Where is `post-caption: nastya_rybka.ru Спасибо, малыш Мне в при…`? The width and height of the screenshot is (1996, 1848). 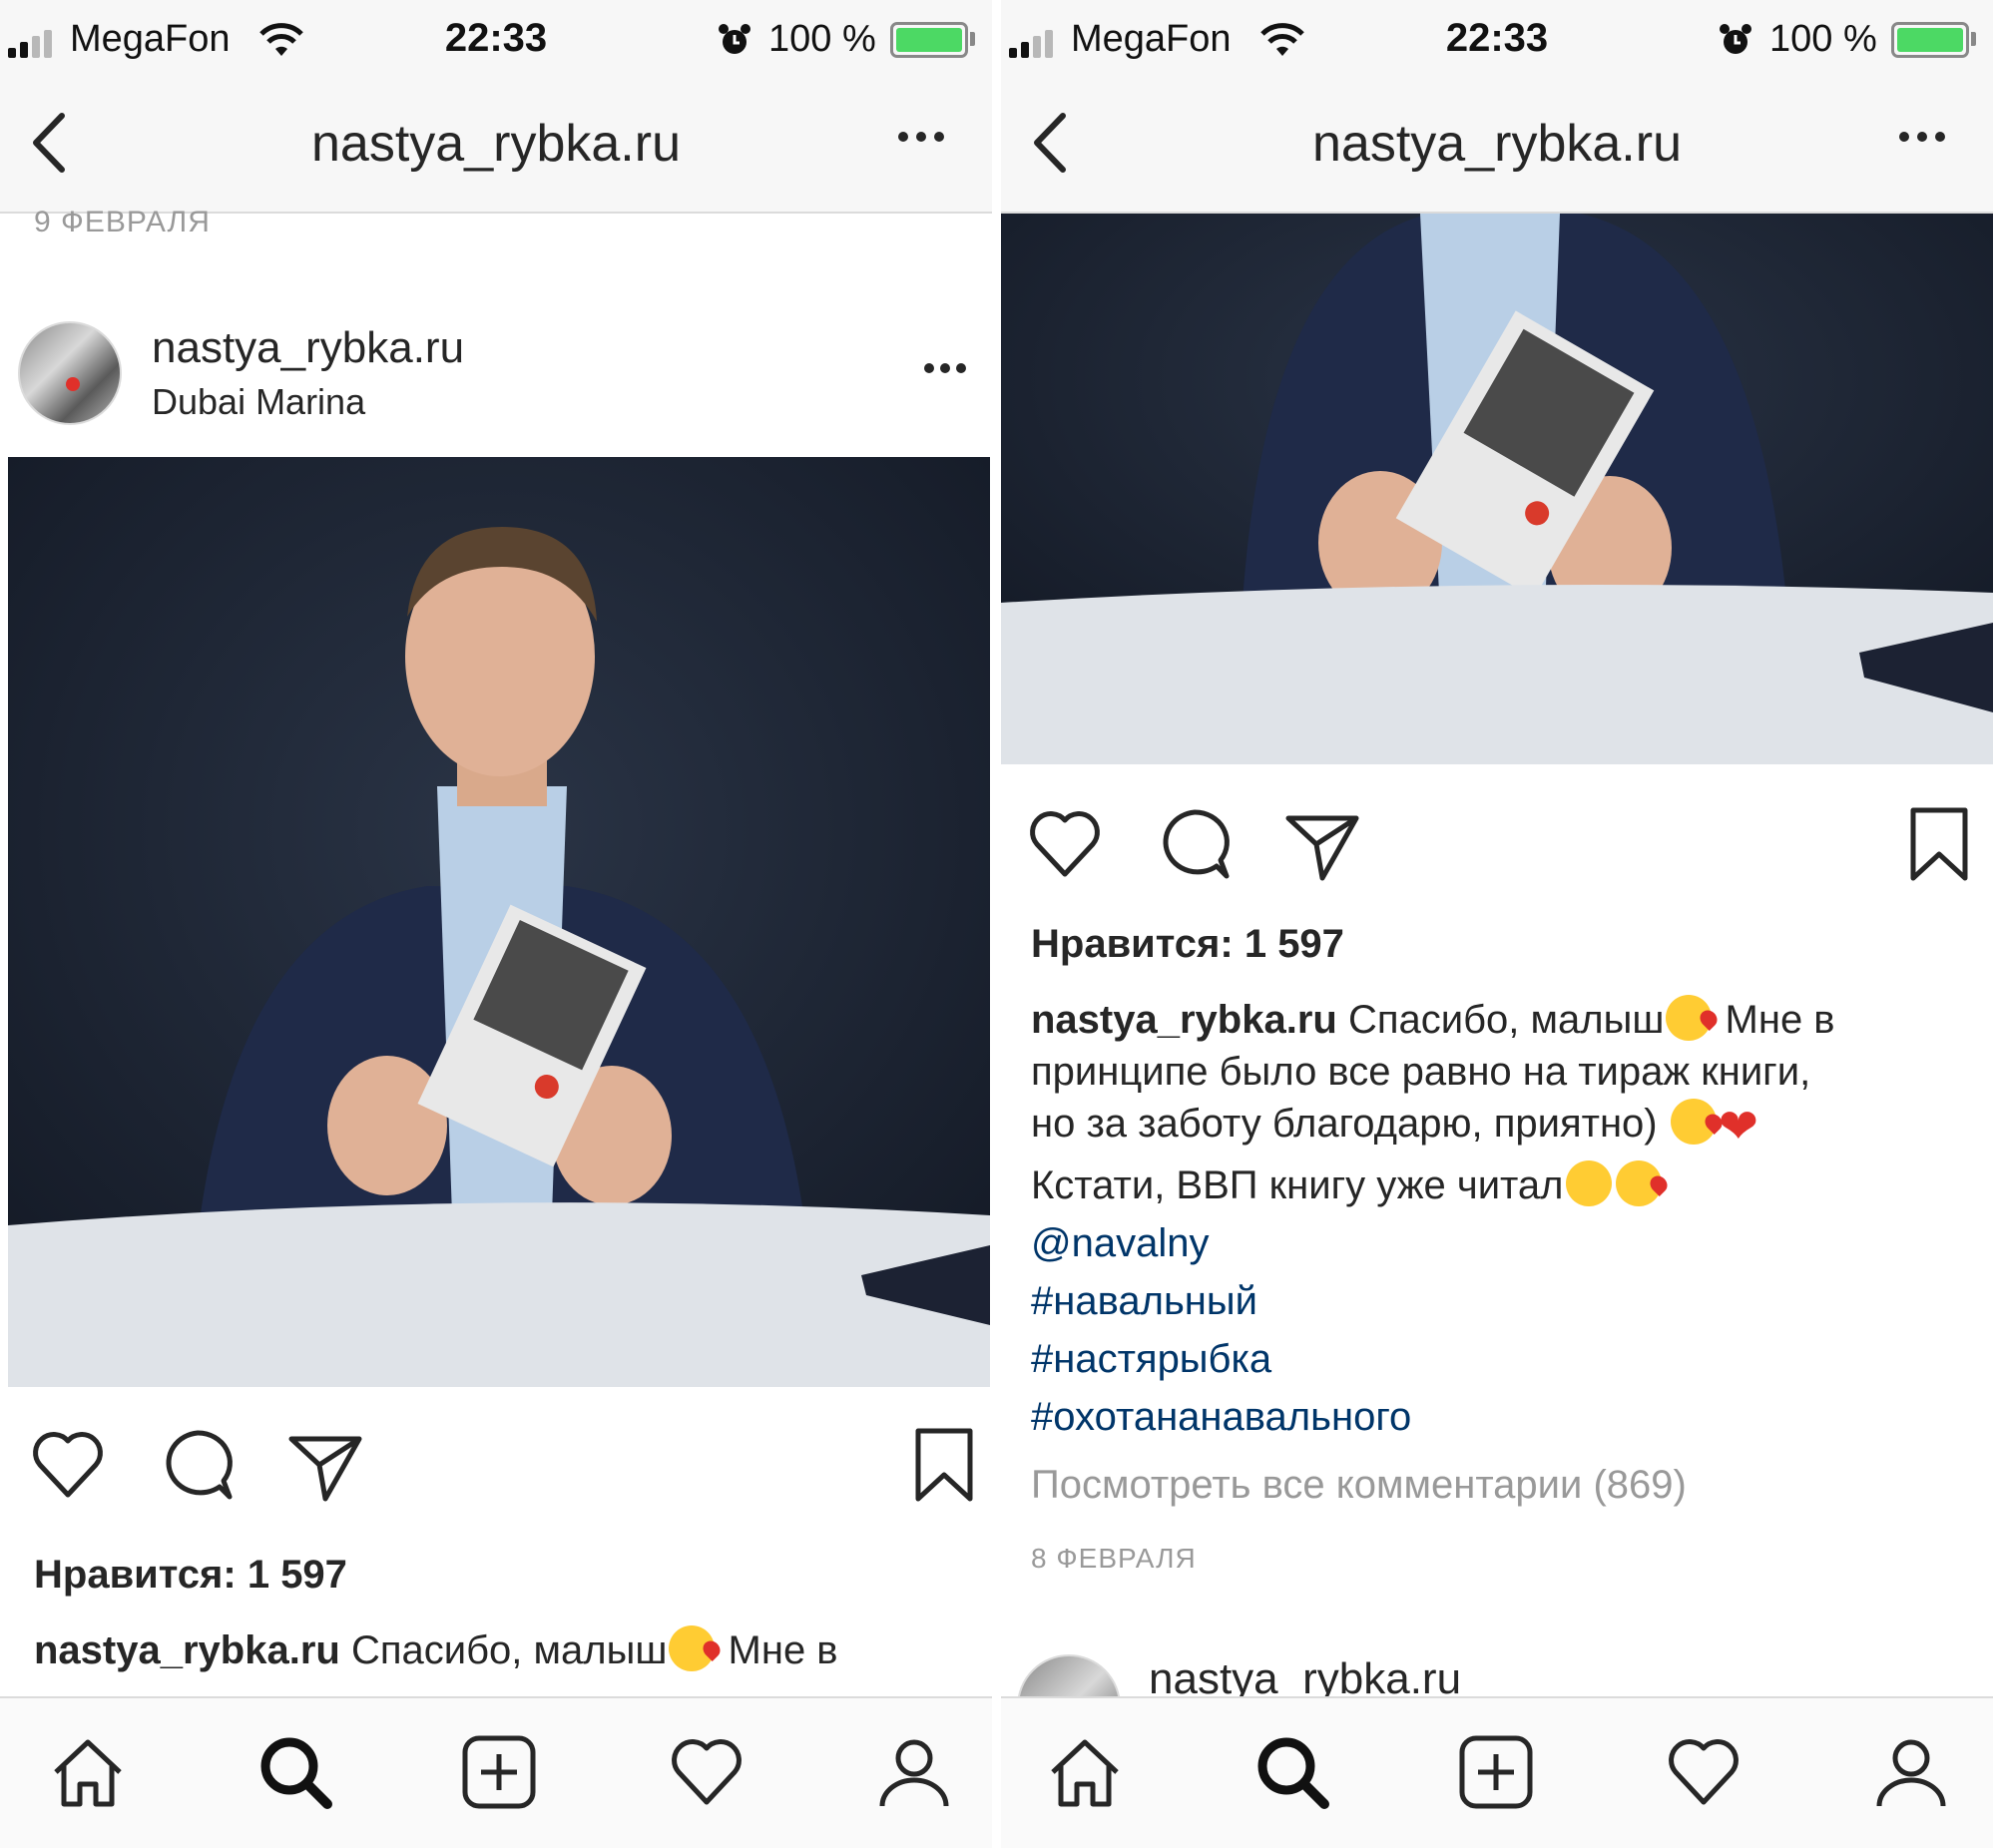 post-caption: nastya_rybka.ru Спасибо, малыш Мне в при… is located at coordinates (1505, 1218).